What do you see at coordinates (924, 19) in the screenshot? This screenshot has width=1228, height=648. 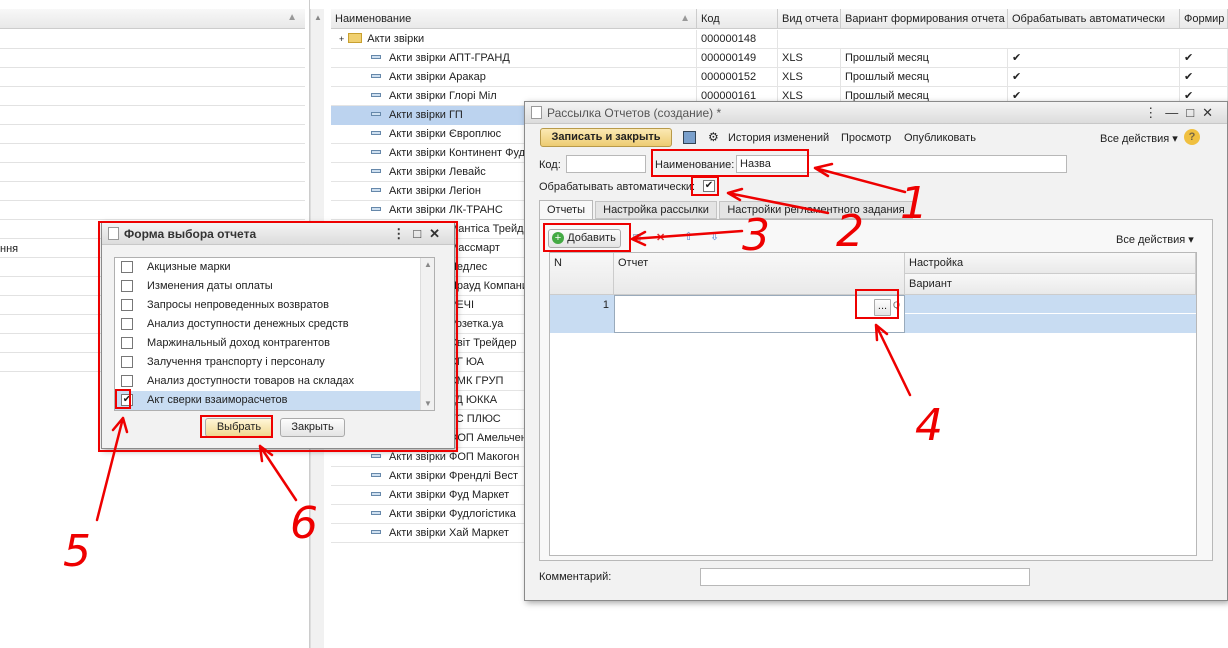 I see `col-header-variant: Вариант формирования отчета` at bounding box center [924, 19].